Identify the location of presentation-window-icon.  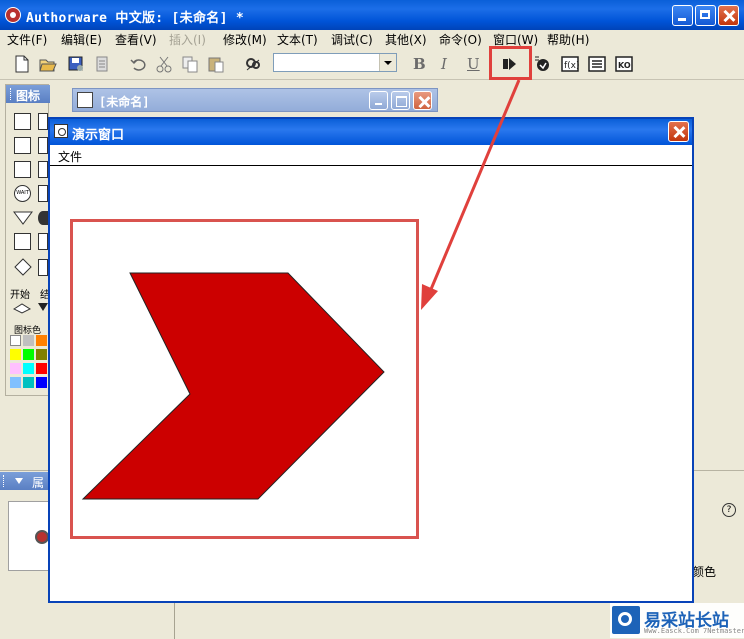
(61, 131).